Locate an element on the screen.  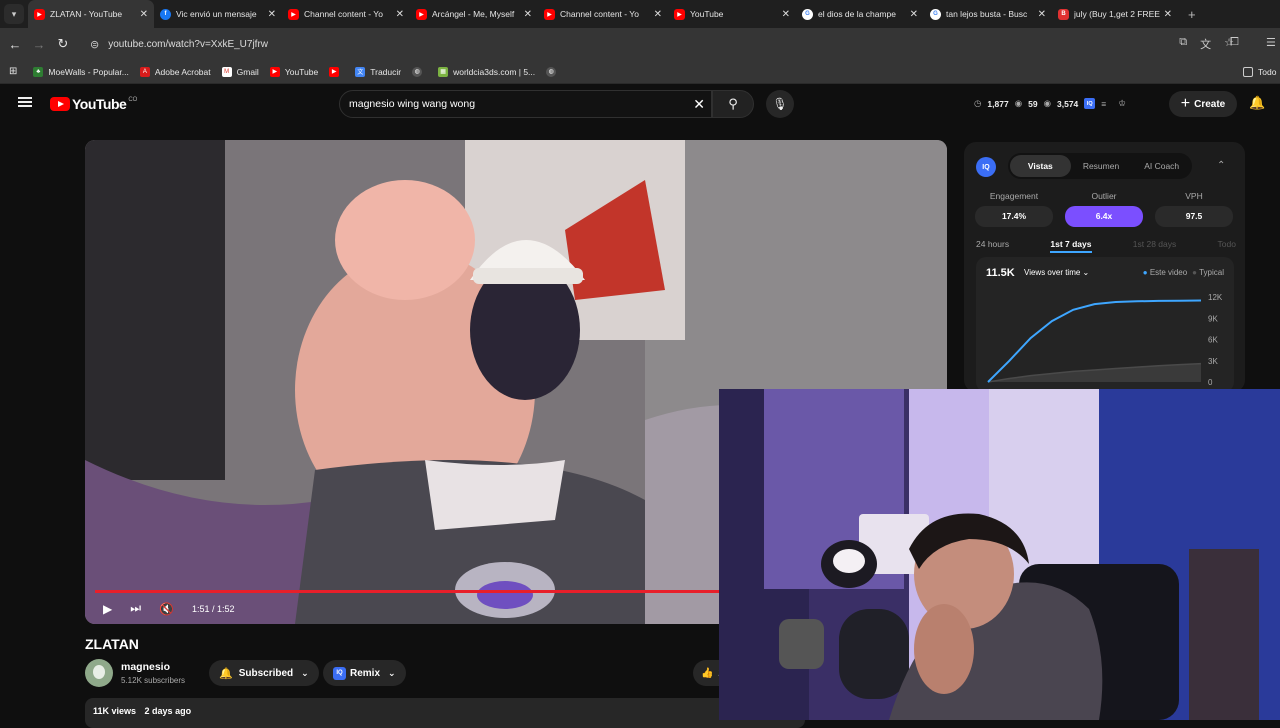
google-icon: G is located at coordinates (807, 14).